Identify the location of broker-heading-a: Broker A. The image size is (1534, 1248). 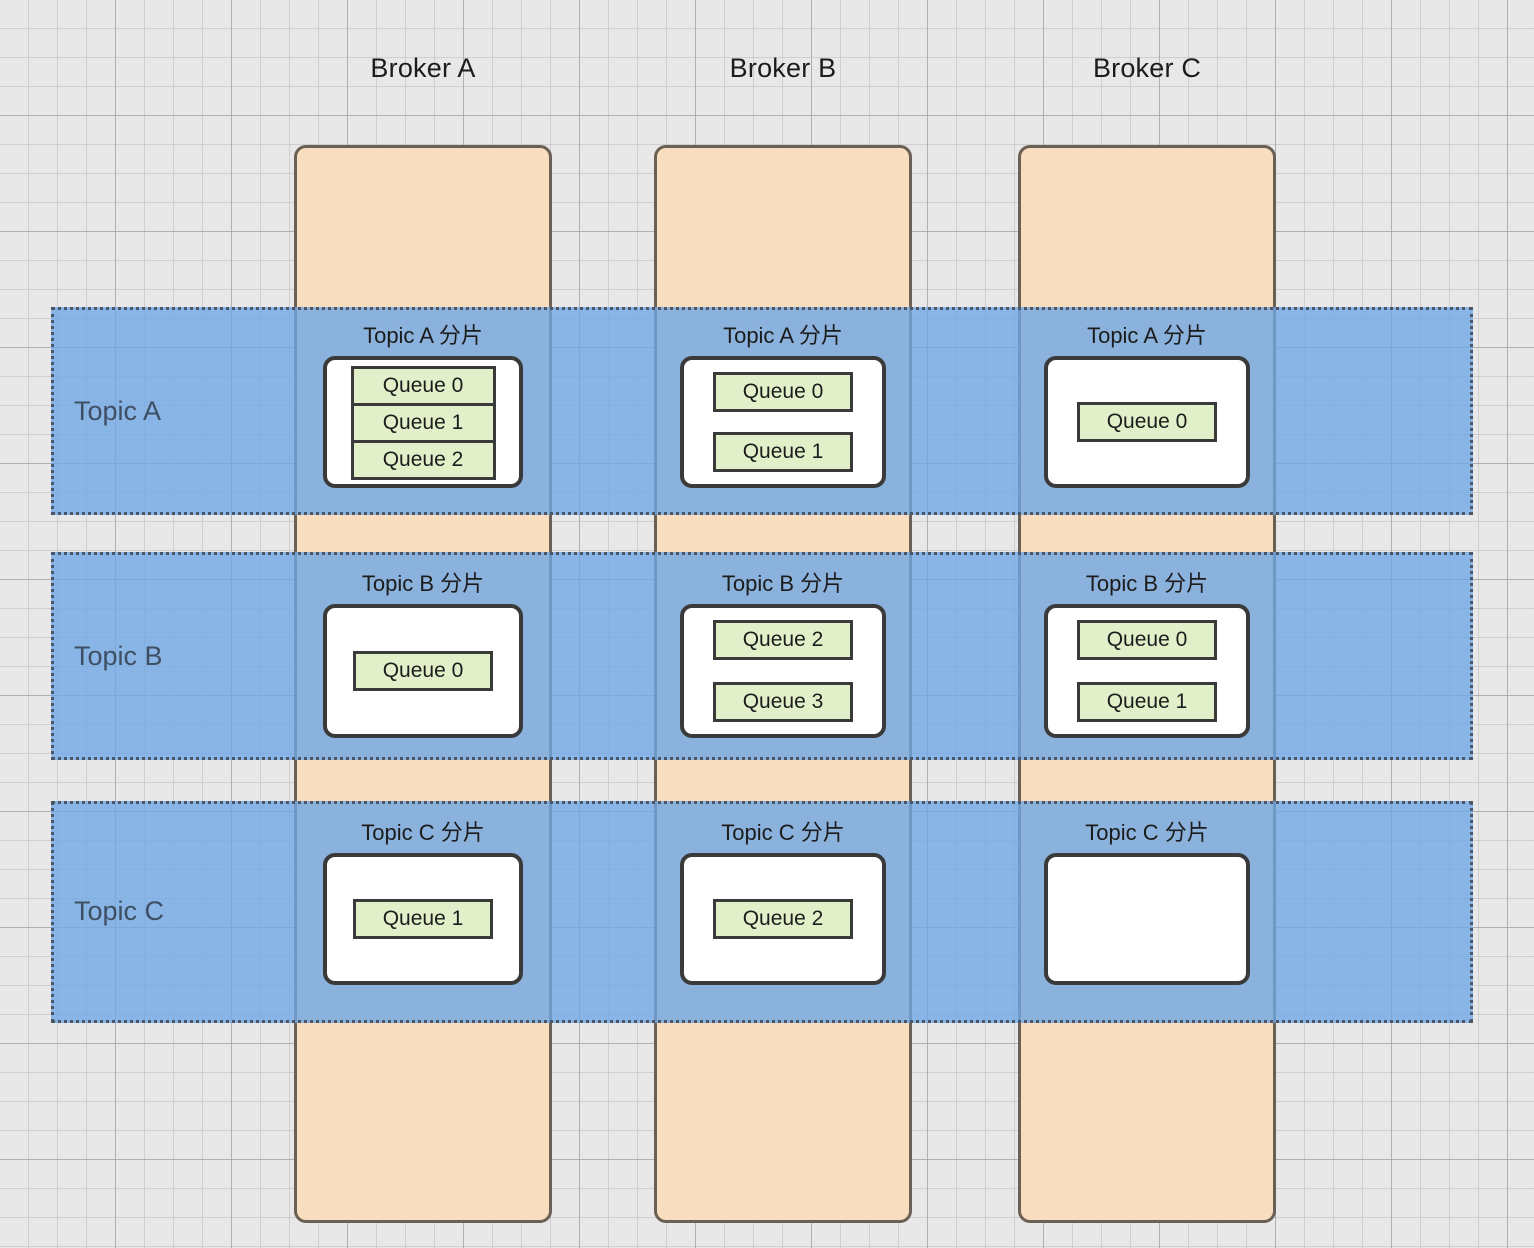
(423, 68).